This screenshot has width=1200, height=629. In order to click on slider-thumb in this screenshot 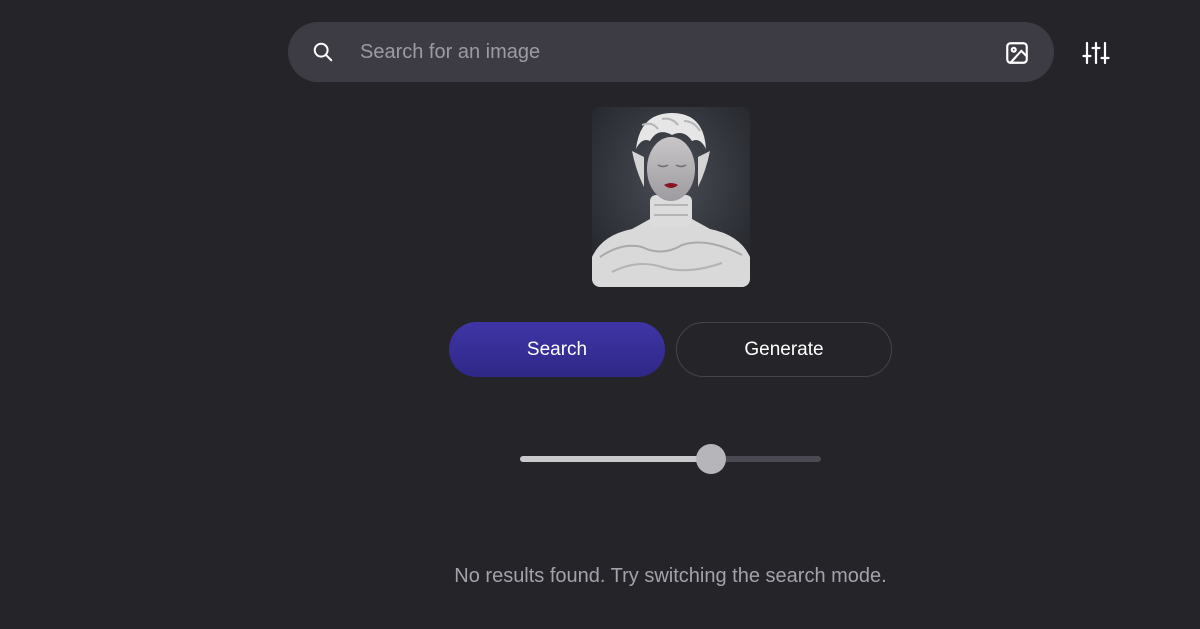, I will do `click(711, 459)`.